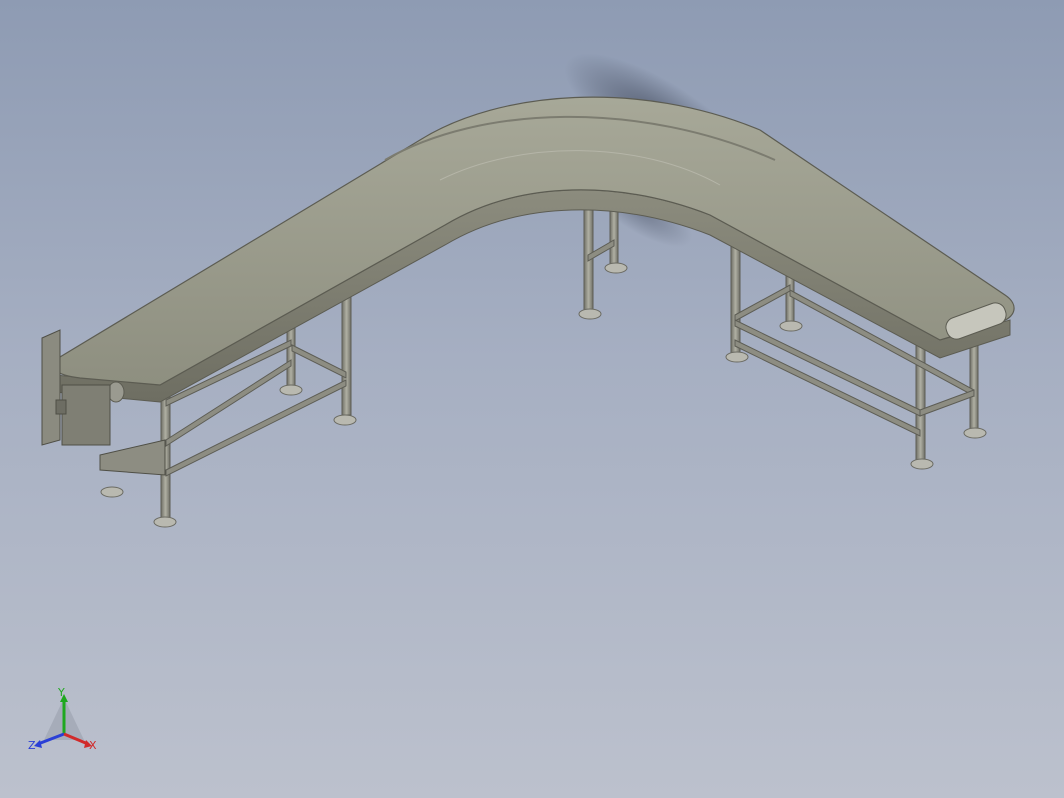 The height and width of the screenshot is (798, 1064). What do you see at coordinates (66, 720) in the screenshot?
I see `coordinate-triad: Y Z X` at bounding box center [66, 720].